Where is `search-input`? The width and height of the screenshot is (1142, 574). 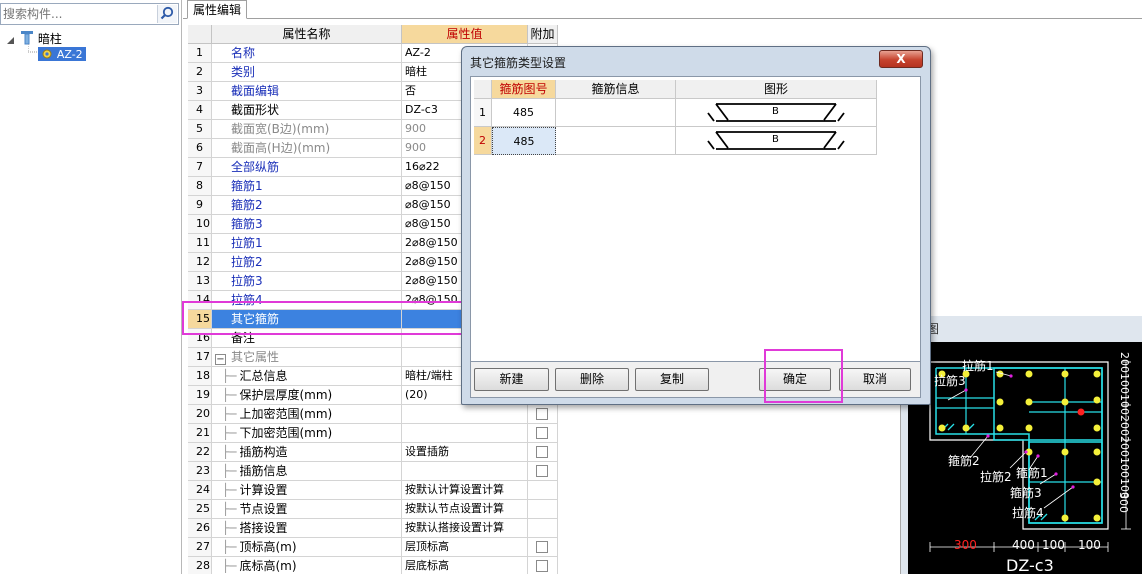 search-input is located at coordinates (78, 14).